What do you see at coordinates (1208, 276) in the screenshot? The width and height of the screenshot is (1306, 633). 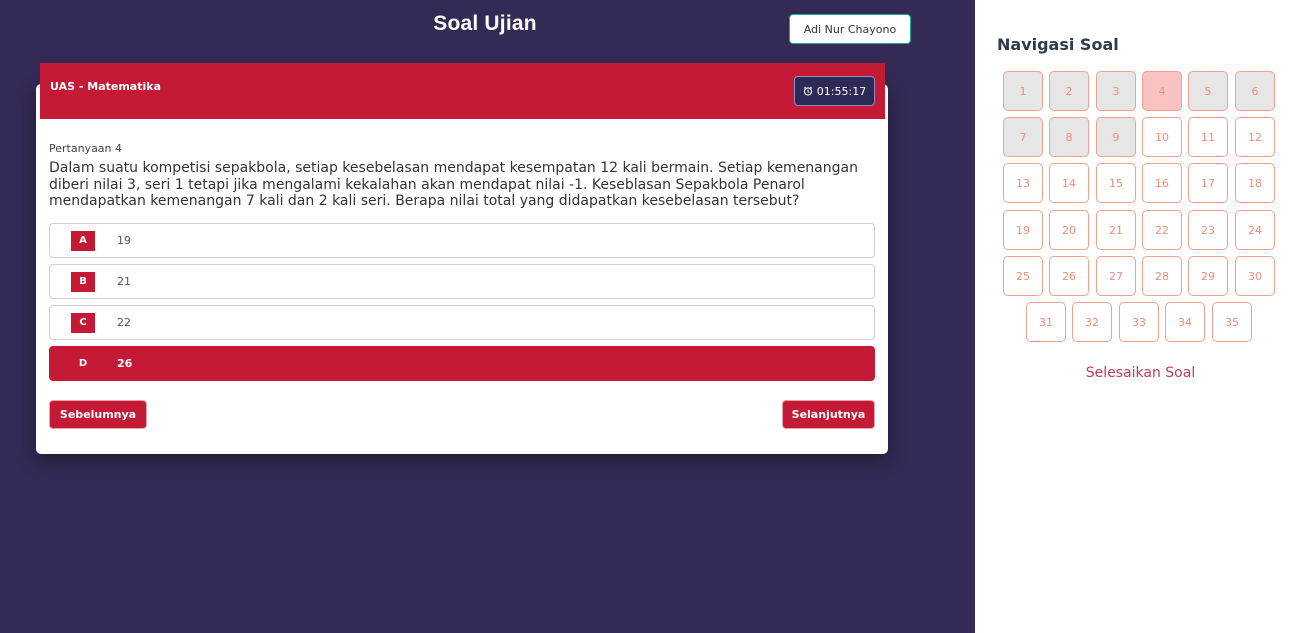 I see `nav-question-29: 29` at bounding box center [1208, 276].